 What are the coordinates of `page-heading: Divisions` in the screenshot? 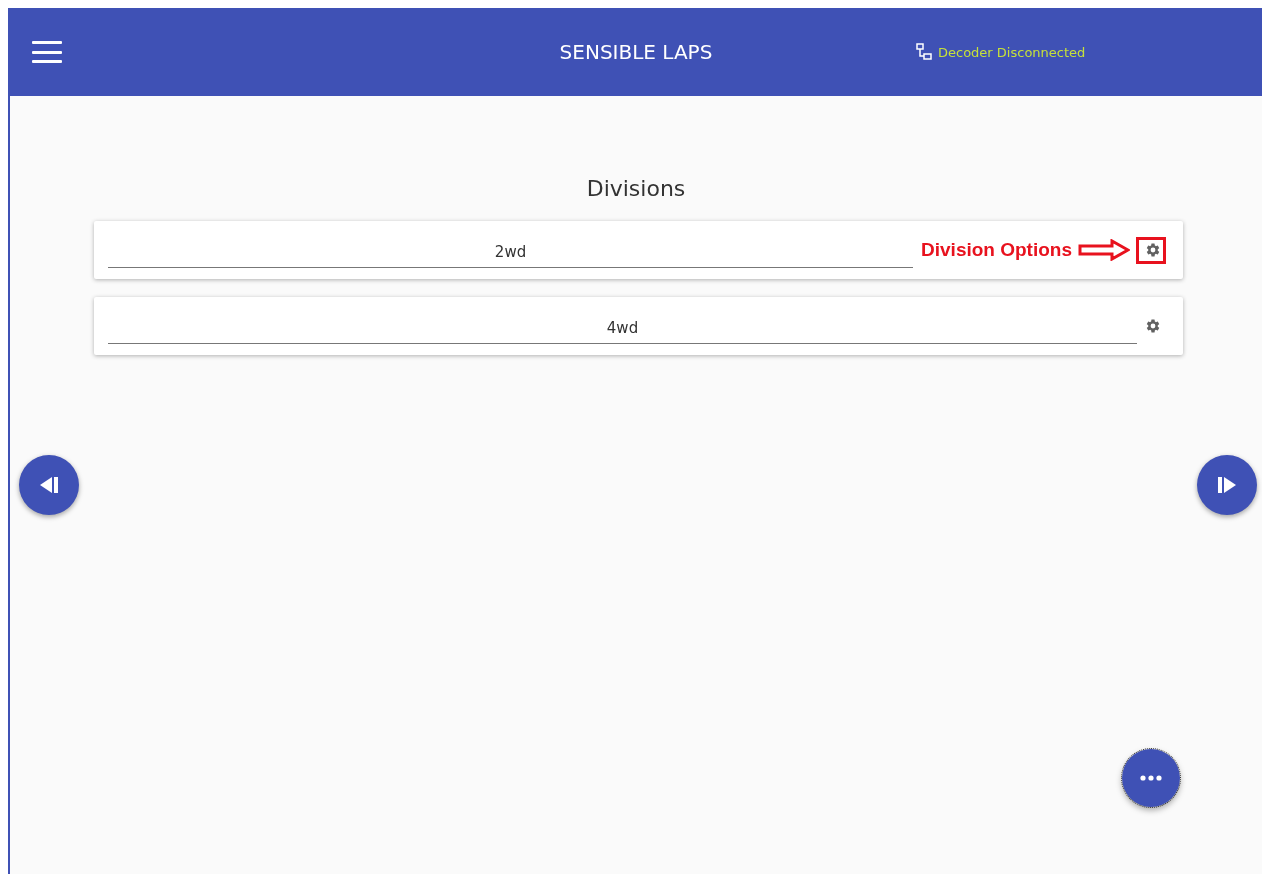 It's located at (636, 188).